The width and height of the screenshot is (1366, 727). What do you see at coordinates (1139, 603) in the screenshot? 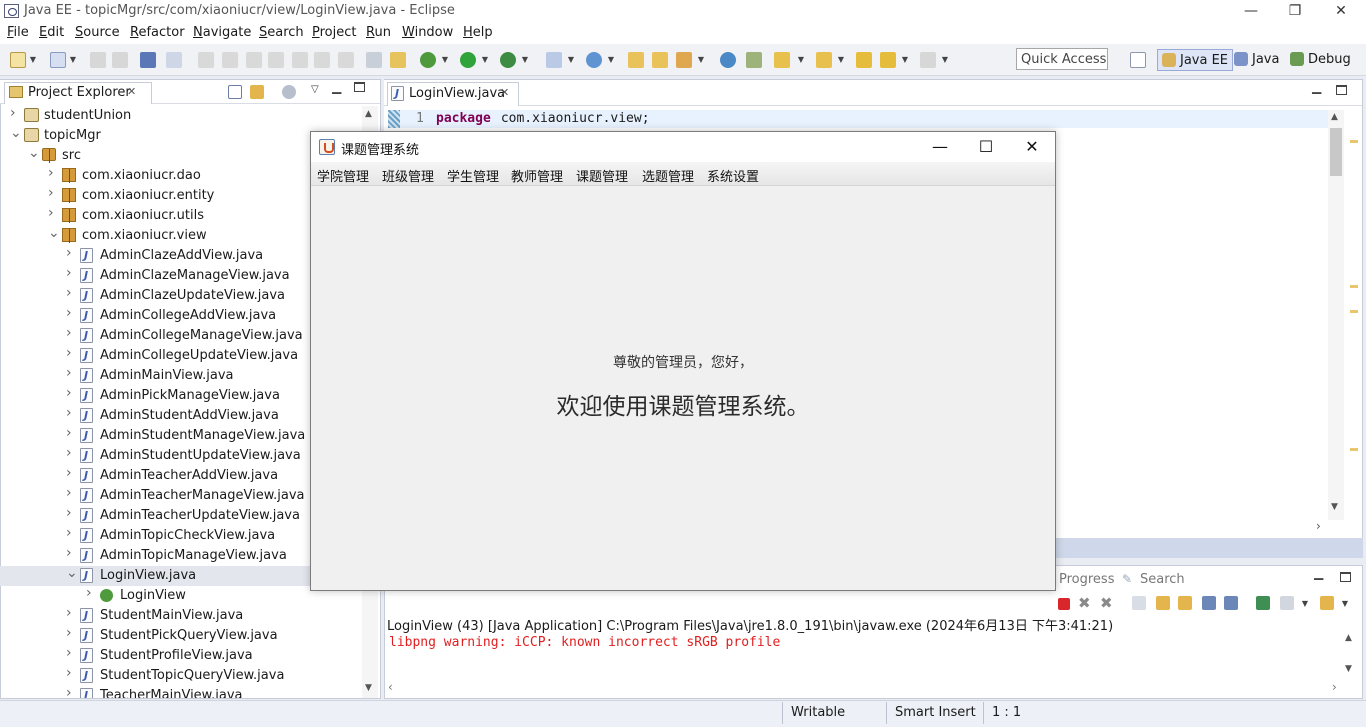
I see `clear-console-icon` at bounding box center [1139, 603].